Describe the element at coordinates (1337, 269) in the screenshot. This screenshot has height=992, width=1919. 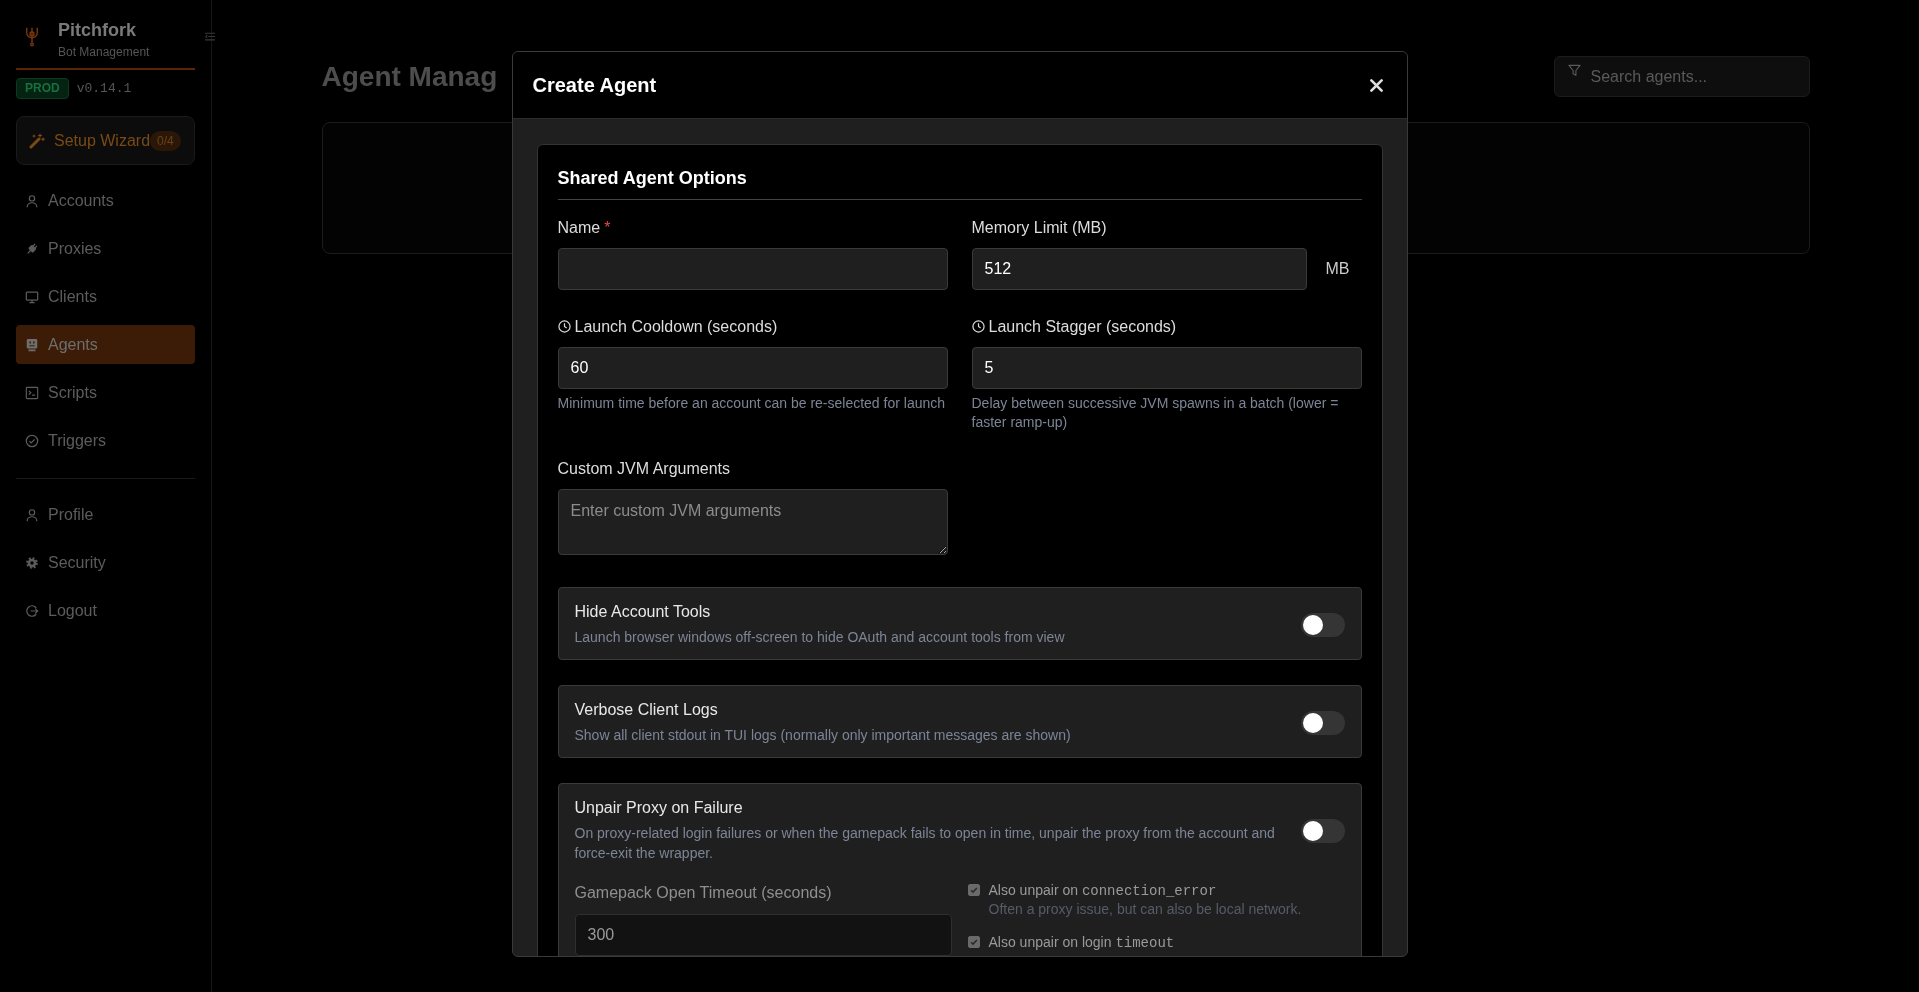
I see `unit-label: MB` at that location.